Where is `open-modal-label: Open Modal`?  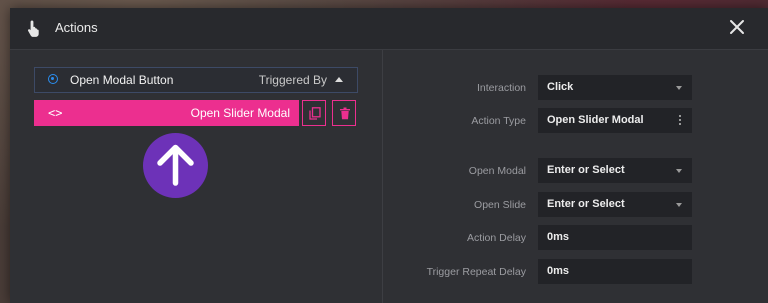
open-modal-label: Open Modal is located at coordinates (497, 171).